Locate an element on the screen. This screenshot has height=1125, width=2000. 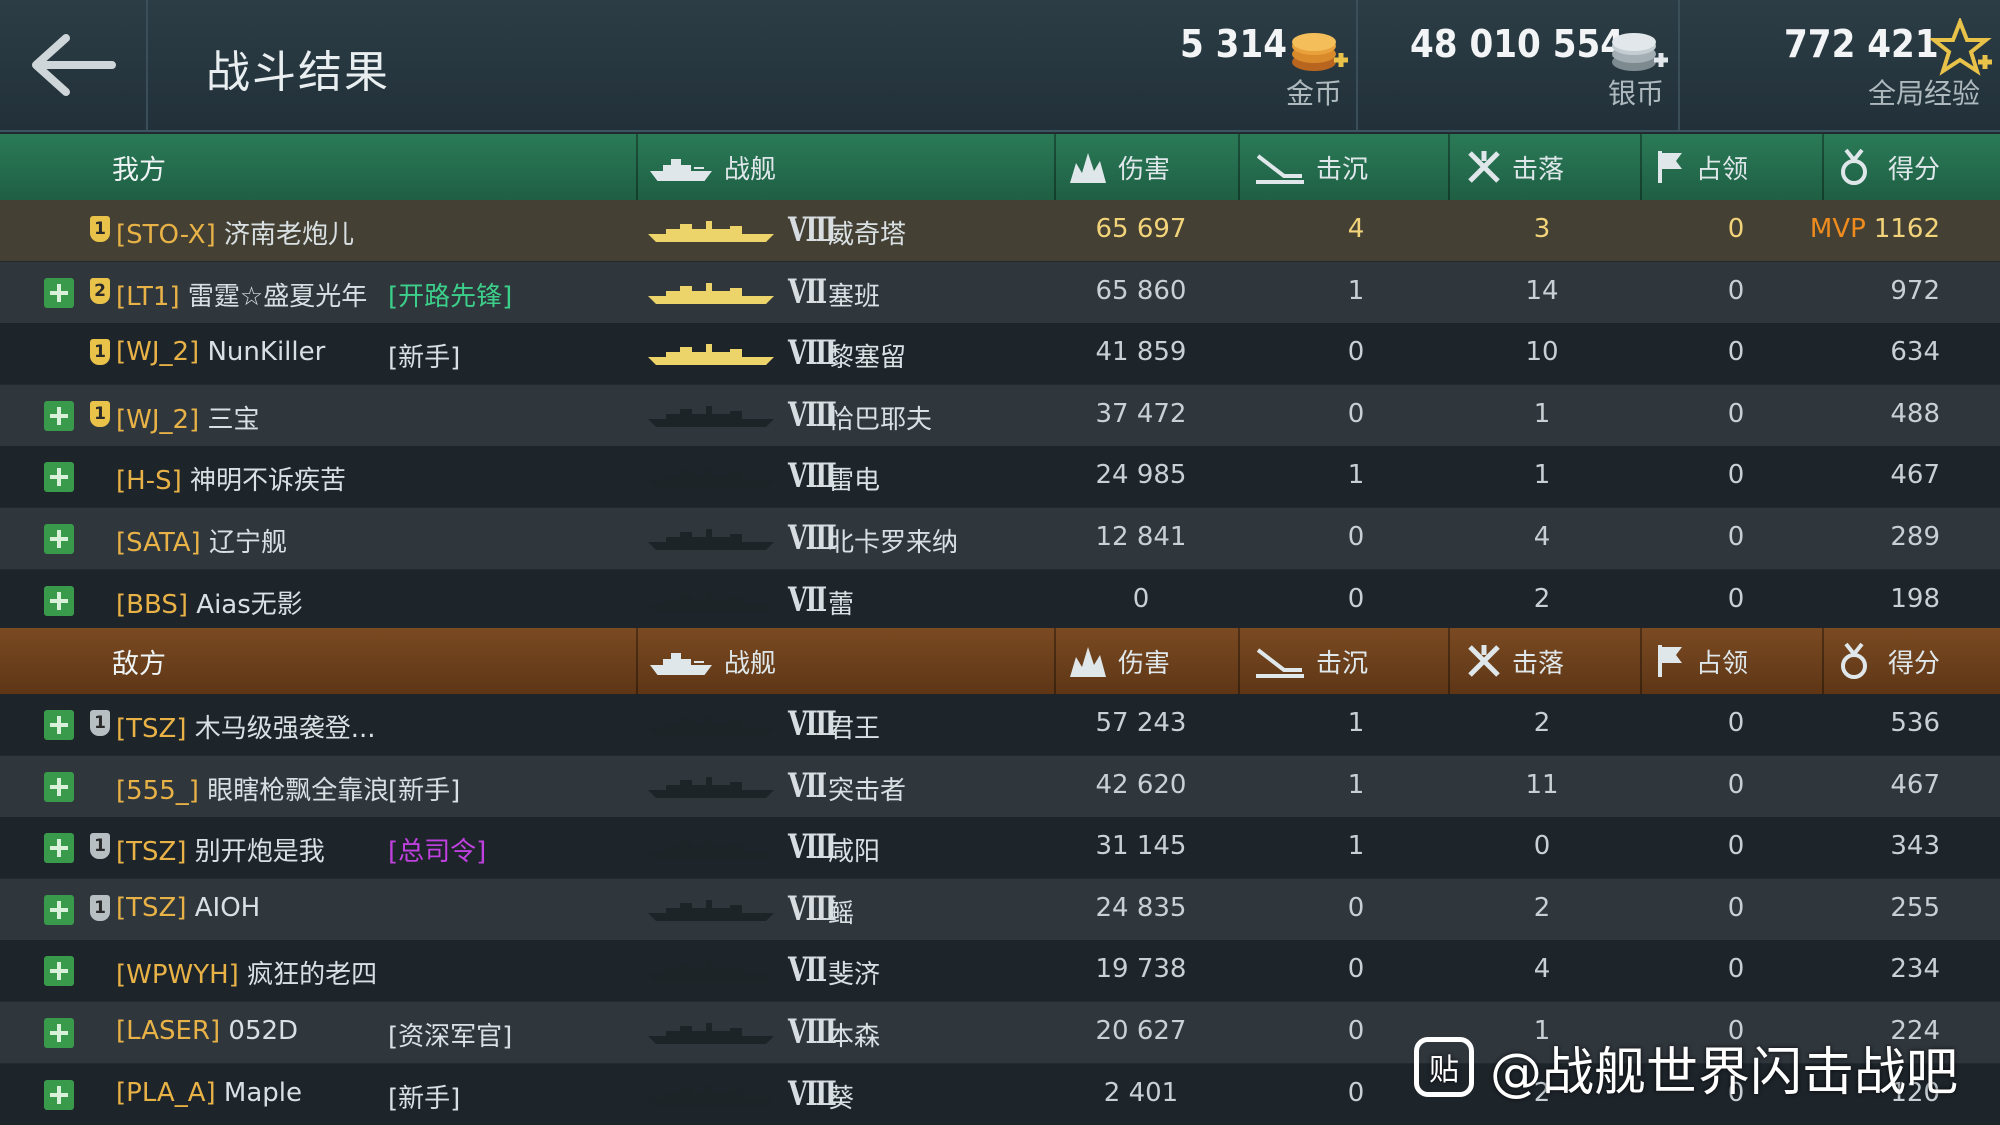
clan-tag: [SATA] is located at coordinates (158, 543).